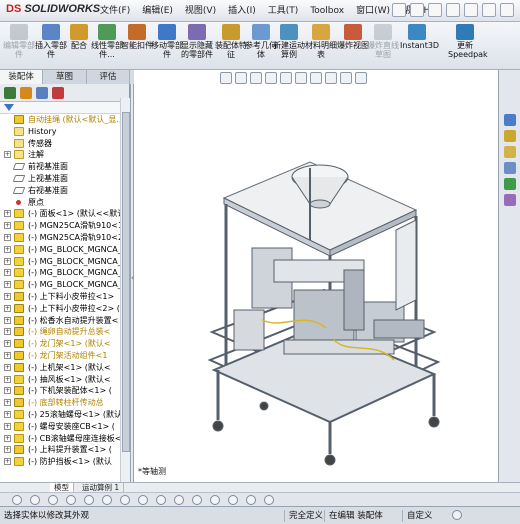 The image size is (520, 524). I want to click on ribbon-button: 显示隐藏的零部件, so click(197, 41).